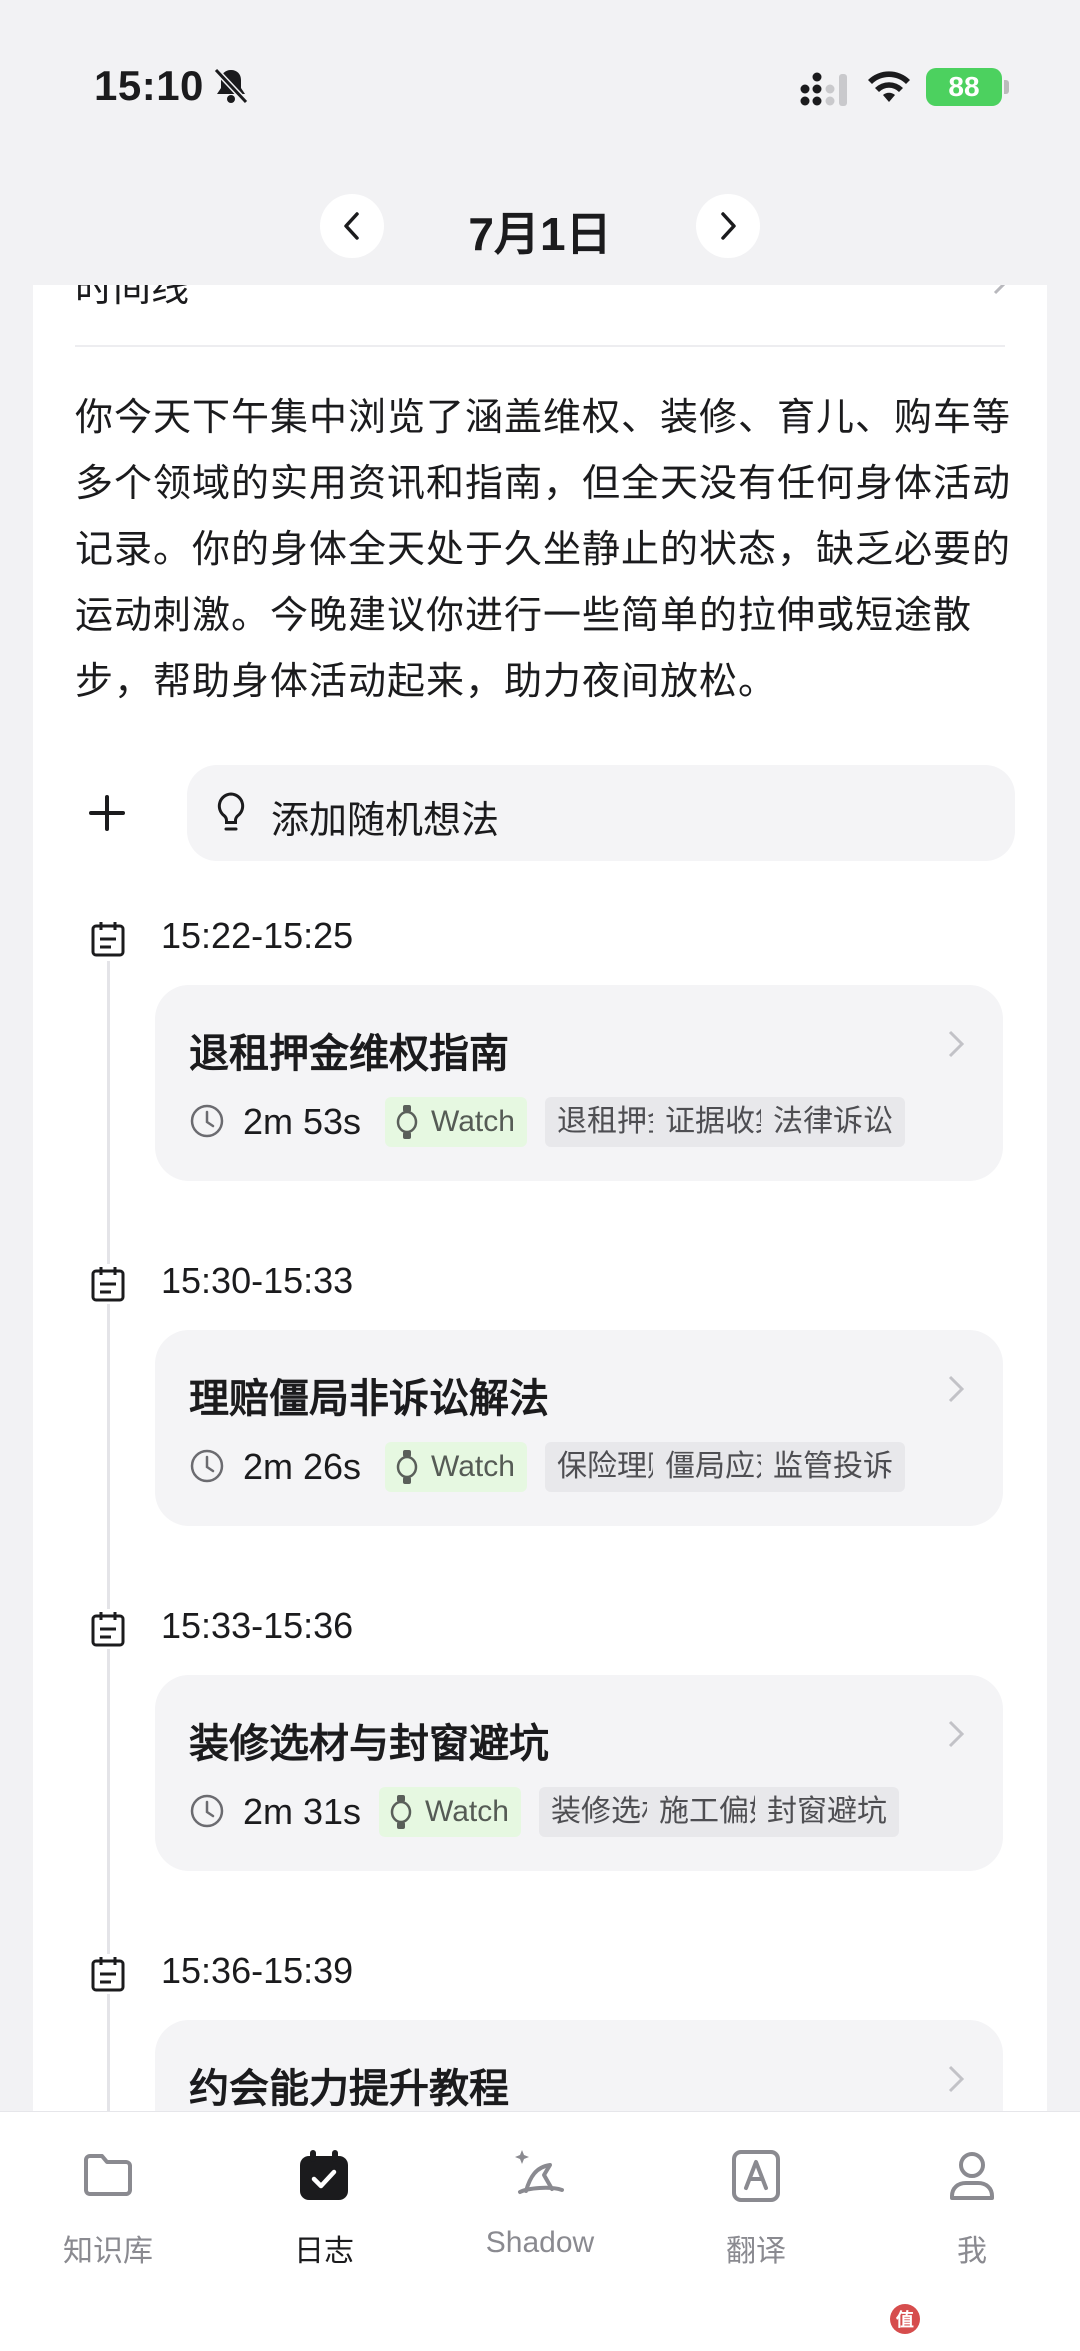  What do you see at coordinates (257, 1970) in the screenshot?
I see `entry-time: 15:36-15:39` at bounding box center [257, 1970].